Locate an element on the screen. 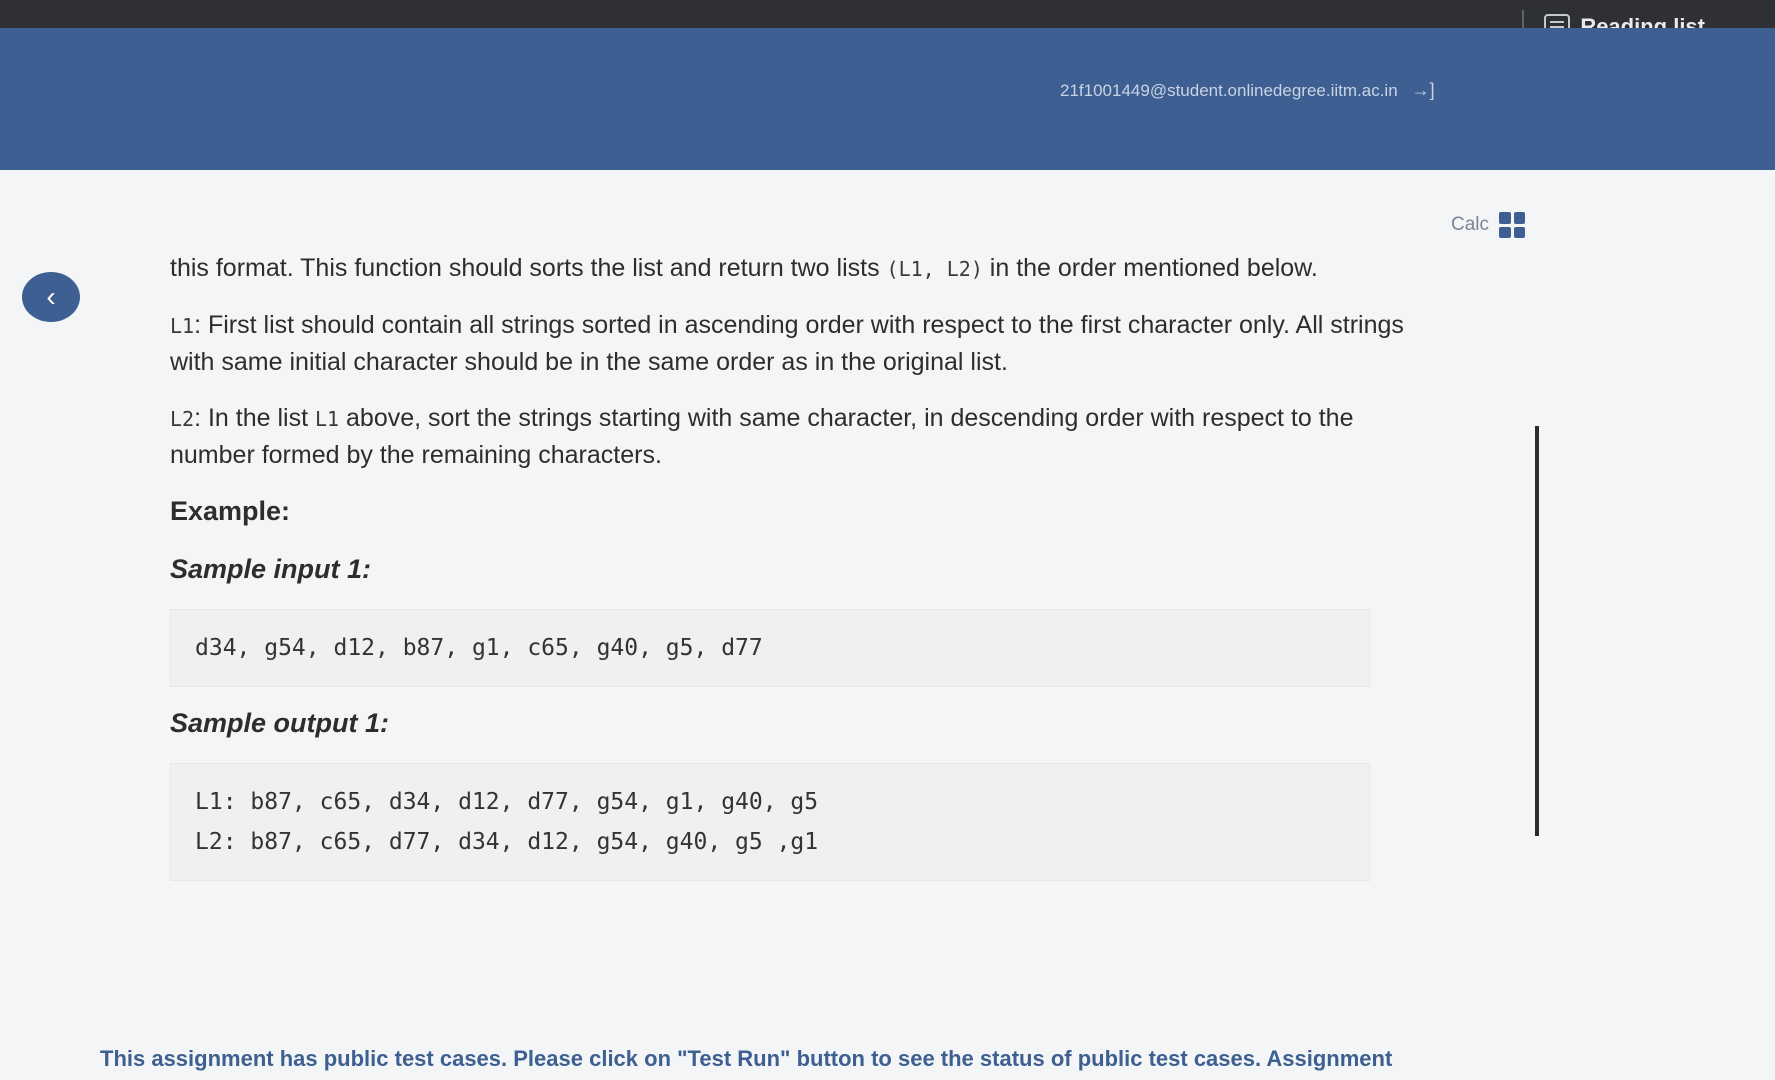 This screenshot has height=1080, width=1775. chevron-left-icon: ‹ is located at coordinates (51, 296).